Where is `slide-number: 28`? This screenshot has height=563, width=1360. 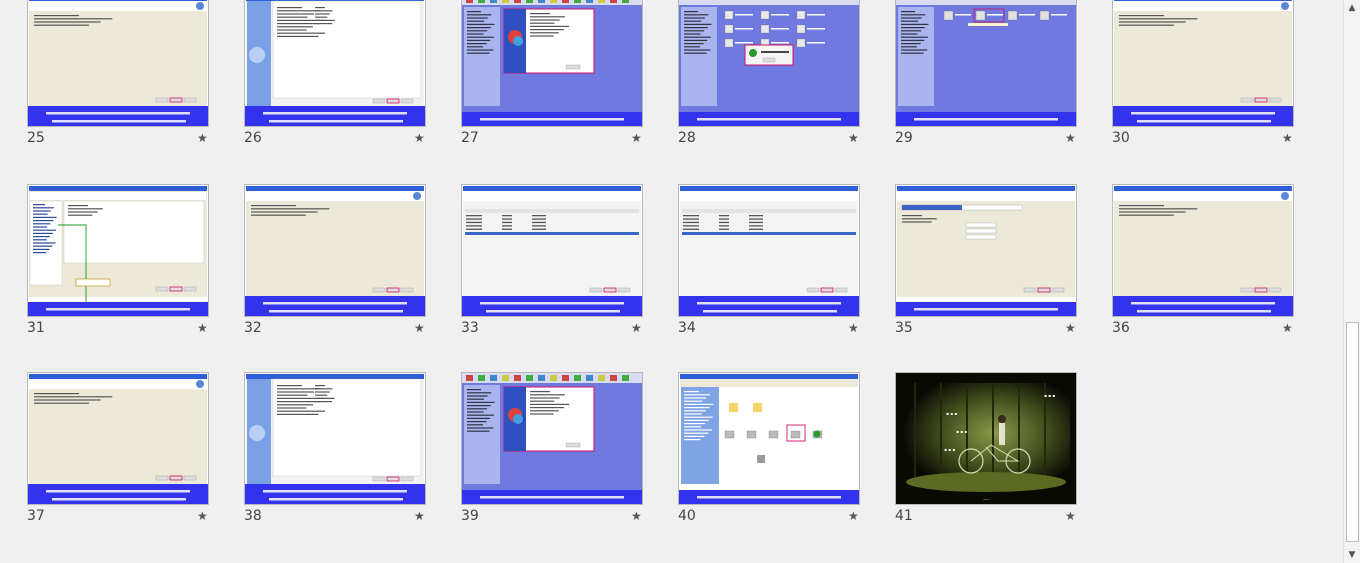
slide-number: 28 is located at coordinates (687, 138).